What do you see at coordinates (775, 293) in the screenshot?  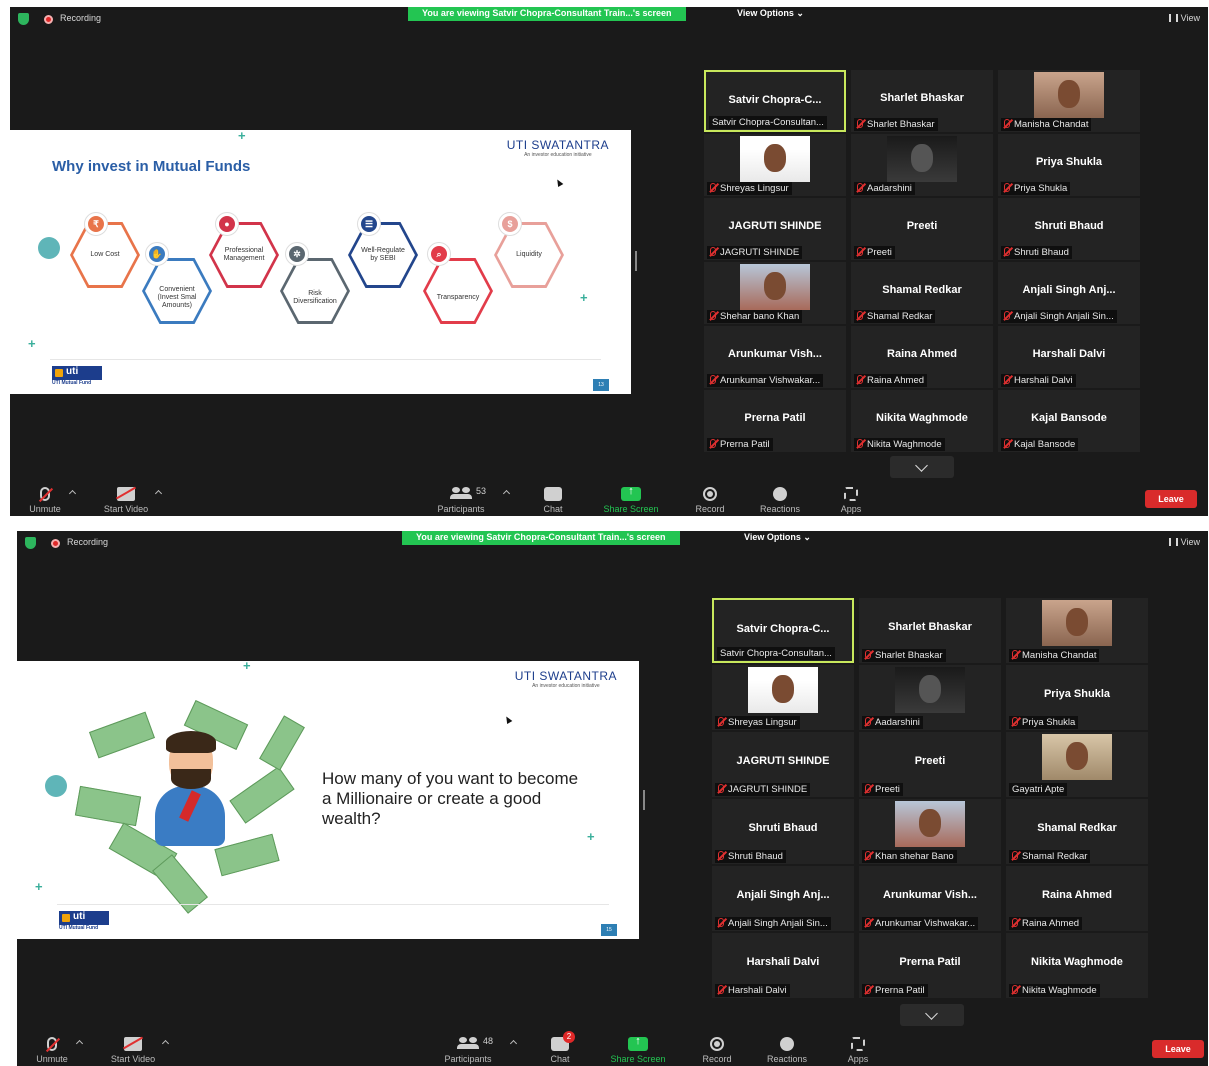 I see `participant-tile: Shehar bano Khan` at bounding box center [775, 293].